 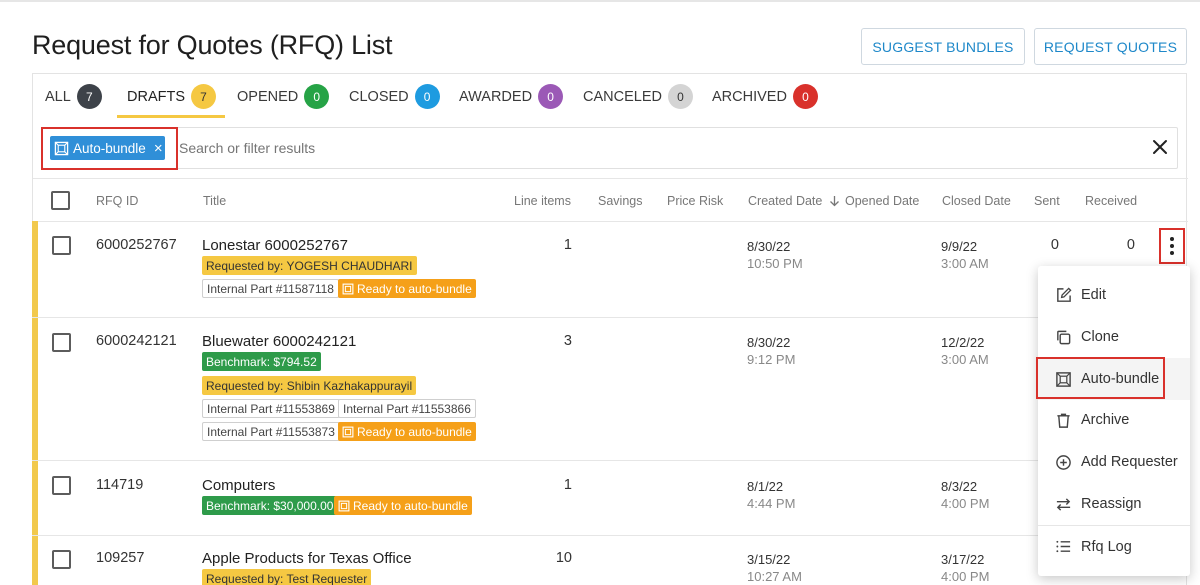 What do you see at coordinates (212, 45) in the screenshot?
I see `page-title: Request for Quotes (RFQ) List` at bounding box center [212, 45].